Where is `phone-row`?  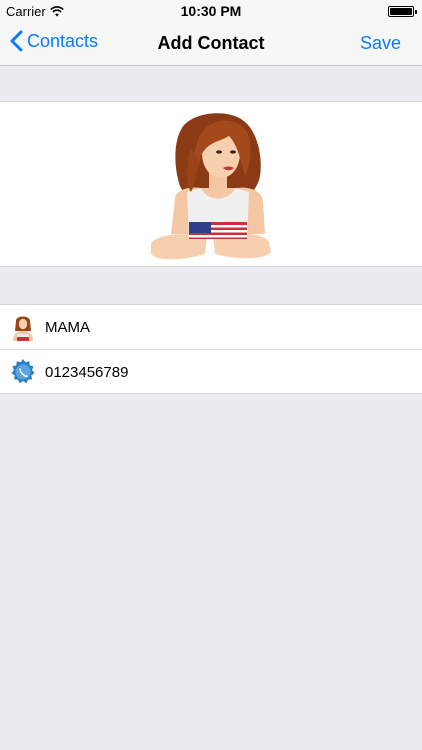
phone-row is located at coordinates (211, 372).